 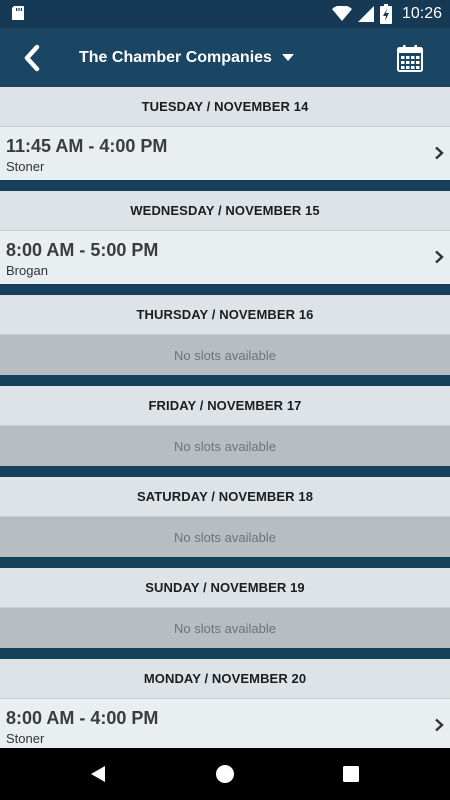 I want to click on battery-charging-icon, so click(x=385, y=14).